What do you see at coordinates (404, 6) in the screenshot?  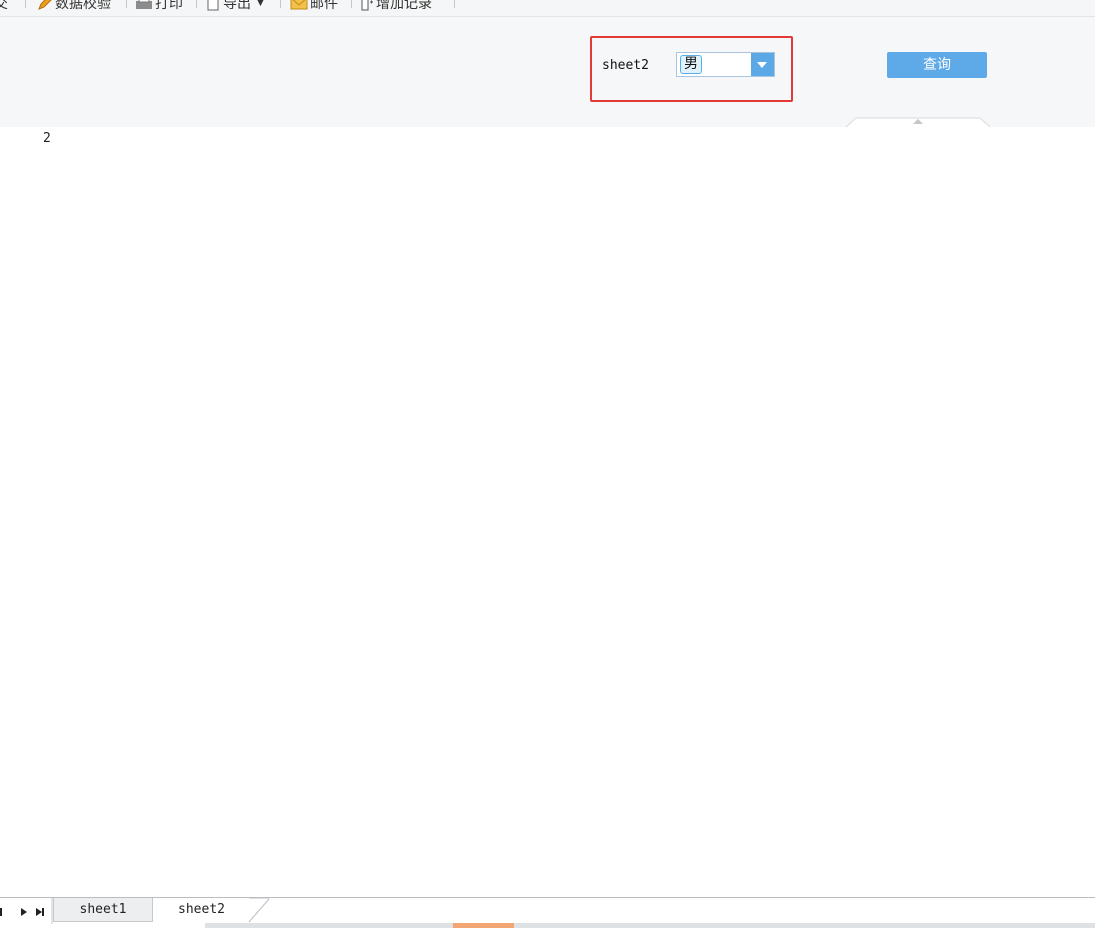 I see `add-record-label: 增加记录` at bounding box center [404, 6].